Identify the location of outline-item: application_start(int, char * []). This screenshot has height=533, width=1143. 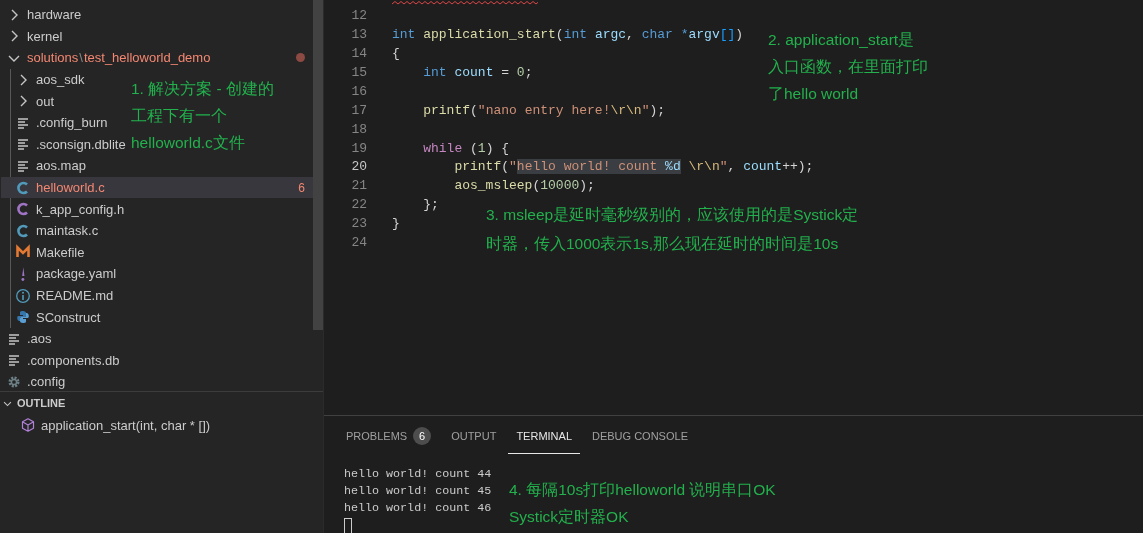
(161, 425).